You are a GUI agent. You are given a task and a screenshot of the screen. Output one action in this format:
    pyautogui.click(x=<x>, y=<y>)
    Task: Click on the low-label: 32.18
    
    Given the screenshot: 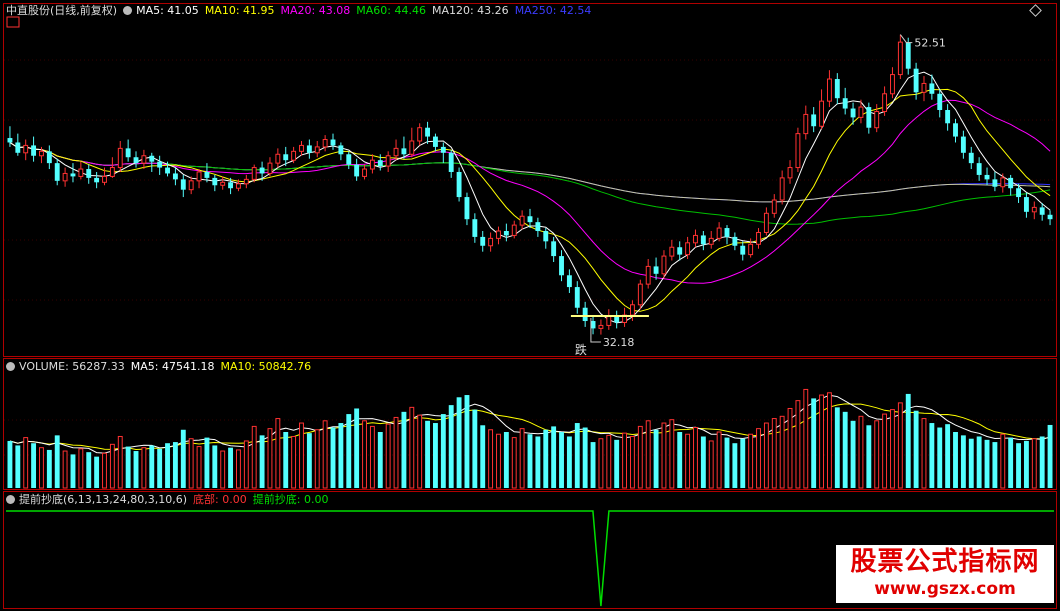 What is the action you would take?
    pyautogui.click(x=619, y=342)
    